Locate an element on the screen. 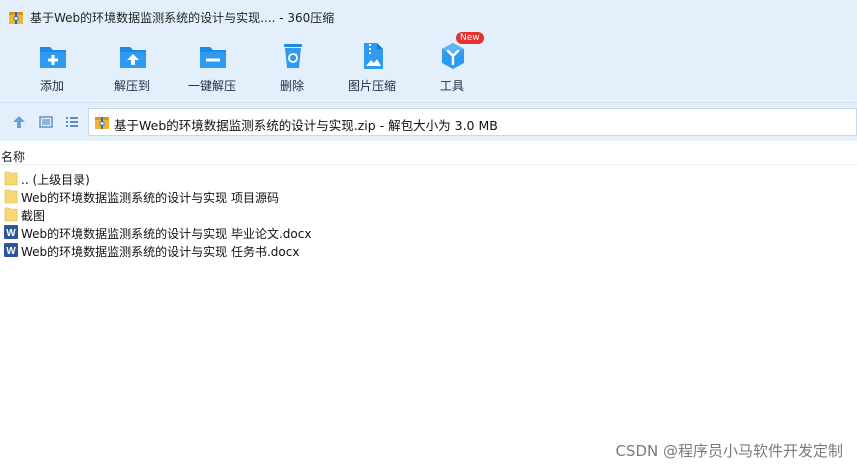 This screenshot has width=857, height=471. window-title: 基于Web的环境数据监测系统的设计与实现.... - 360压缩 is located at coordinates (182, 18).